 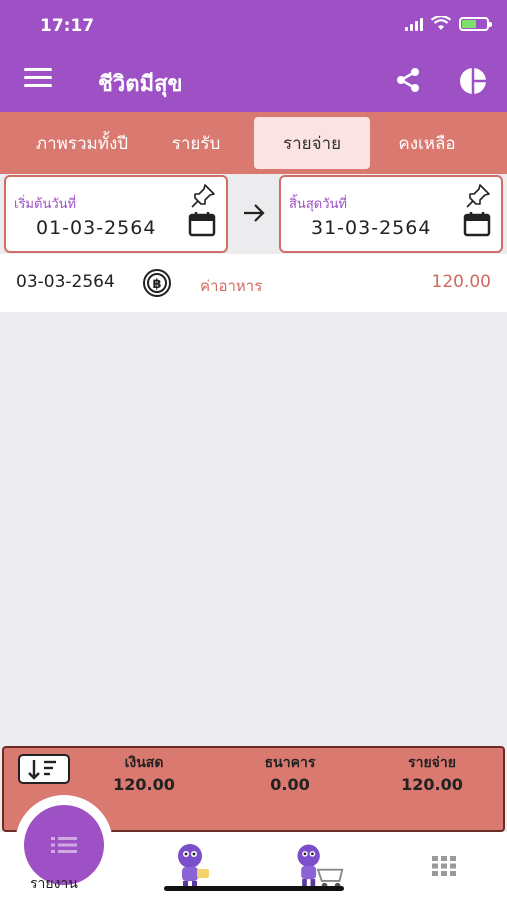 What do you see at coordinates (408, 80) in the screenshot?
I see `share-icon` at bounding box center [408, 80].